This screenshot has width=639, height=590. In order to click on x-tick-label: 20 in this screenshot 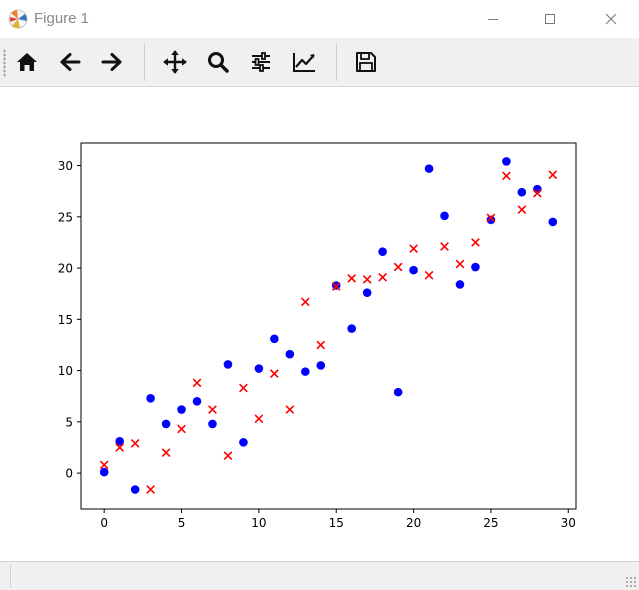, I will do `click(413, 523)`.